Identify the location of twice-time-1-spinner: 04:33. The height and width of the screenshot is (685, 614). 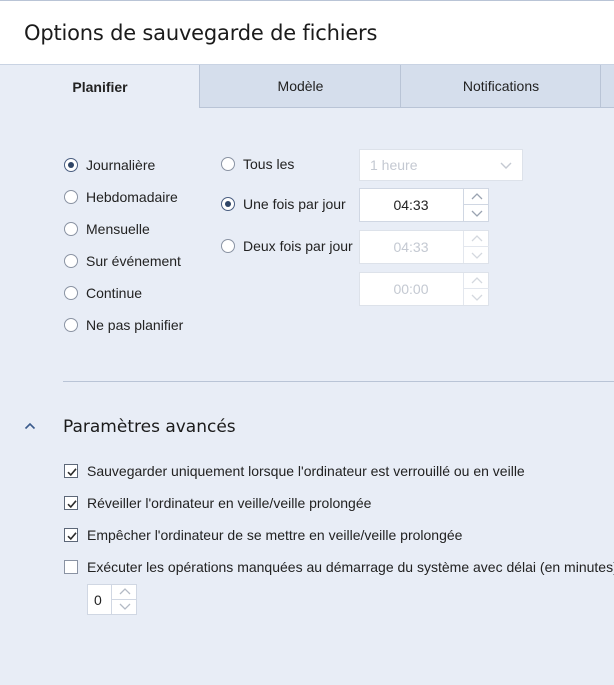
(424, 247).